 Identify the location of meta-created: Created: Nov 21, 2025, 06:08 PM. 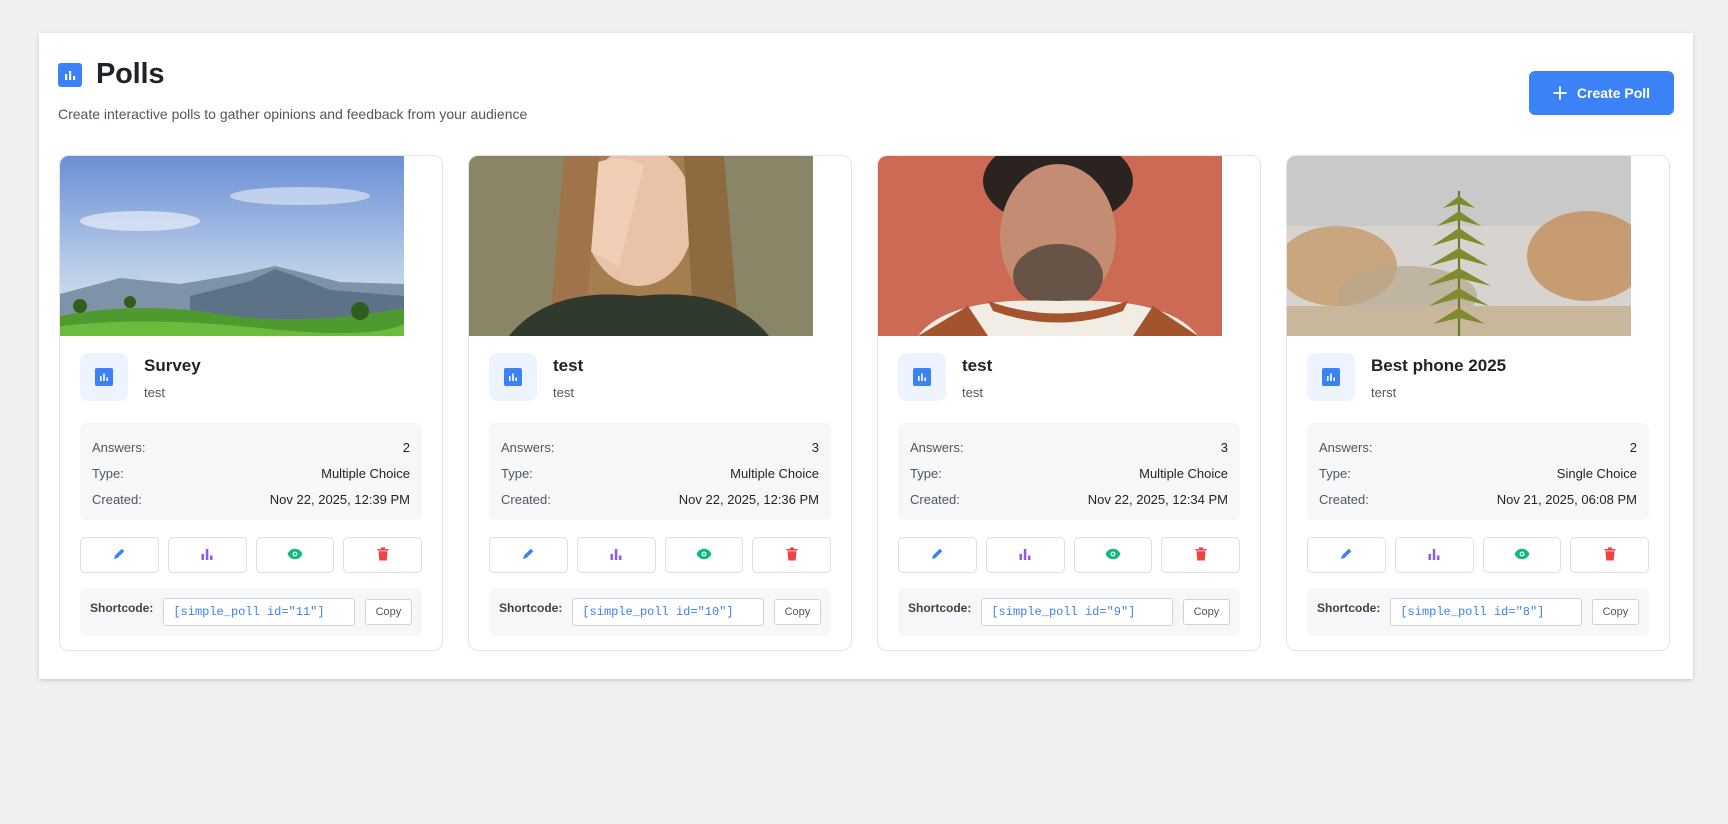
(1478, 499).